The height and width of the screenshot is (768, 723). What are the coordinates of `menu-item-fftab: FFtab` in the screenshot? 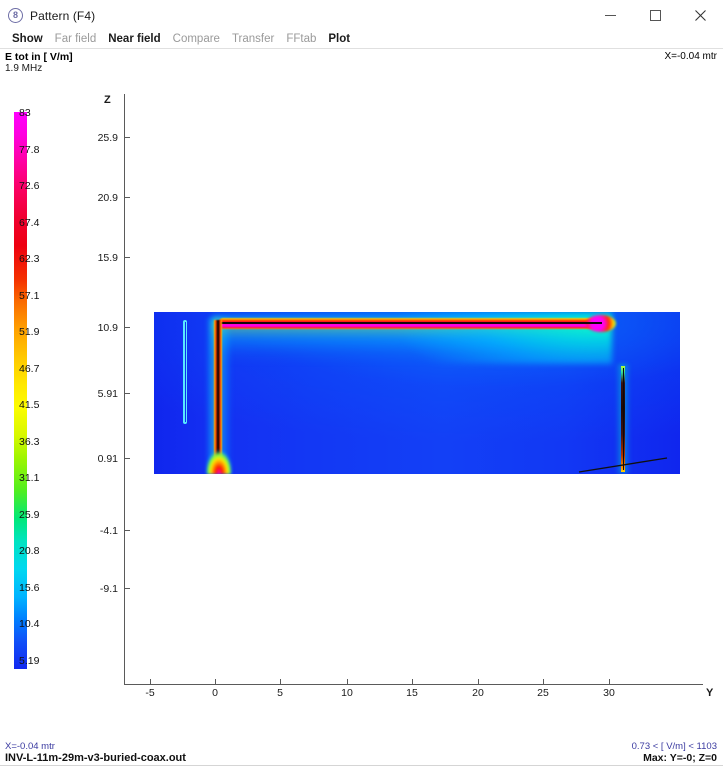 It's located at (301, 39).